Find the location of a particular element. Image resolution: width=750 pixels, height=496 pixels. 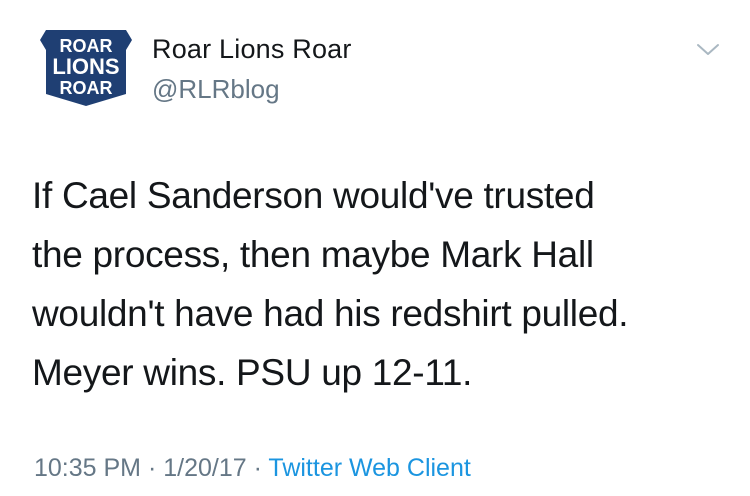

chevron-down-icon is located at coordinates (708, 50).